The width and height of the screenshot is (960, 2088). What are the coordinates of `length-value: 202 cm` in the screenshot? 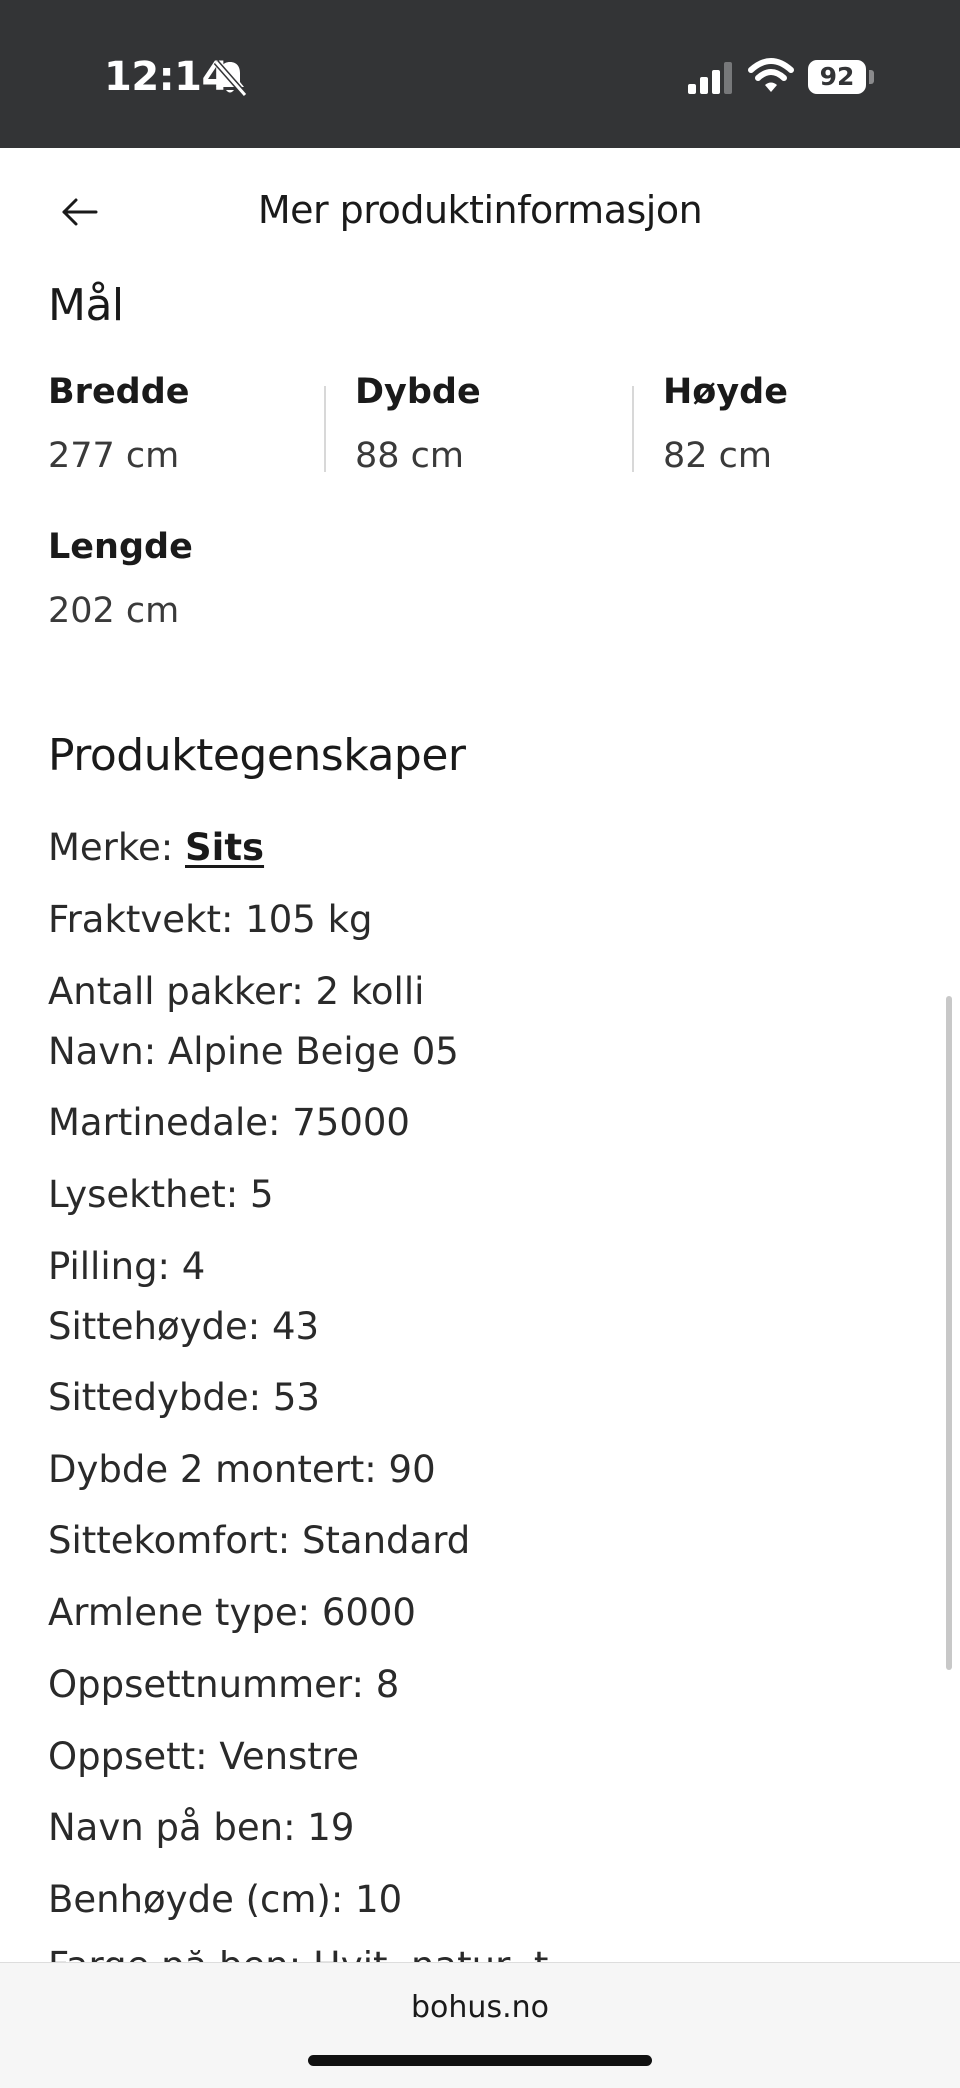 It's located at (114, 611).